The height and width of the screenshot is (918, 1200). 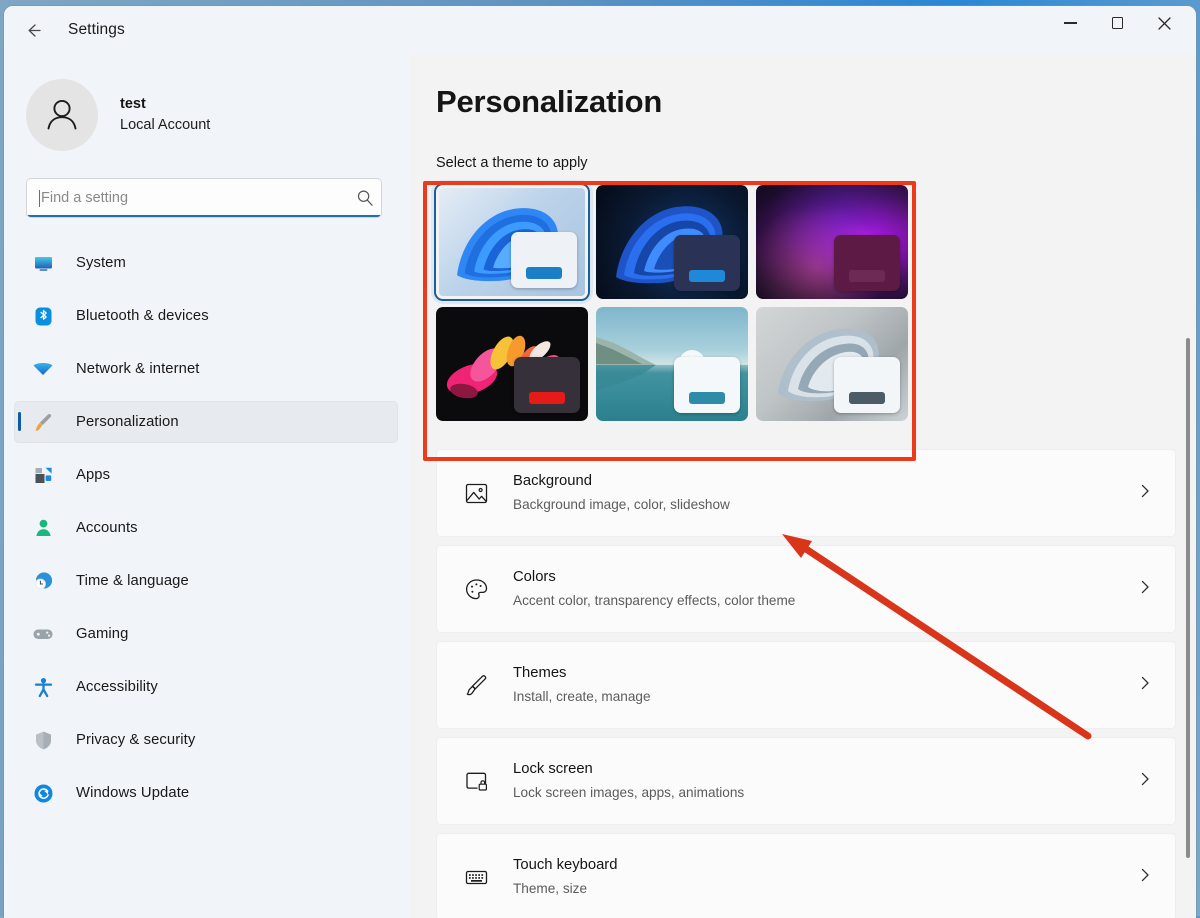 What do you see at coordinates (600, 30) in the screenshot?
I see `title-bar: Settings` at bounding box center [600, 30].